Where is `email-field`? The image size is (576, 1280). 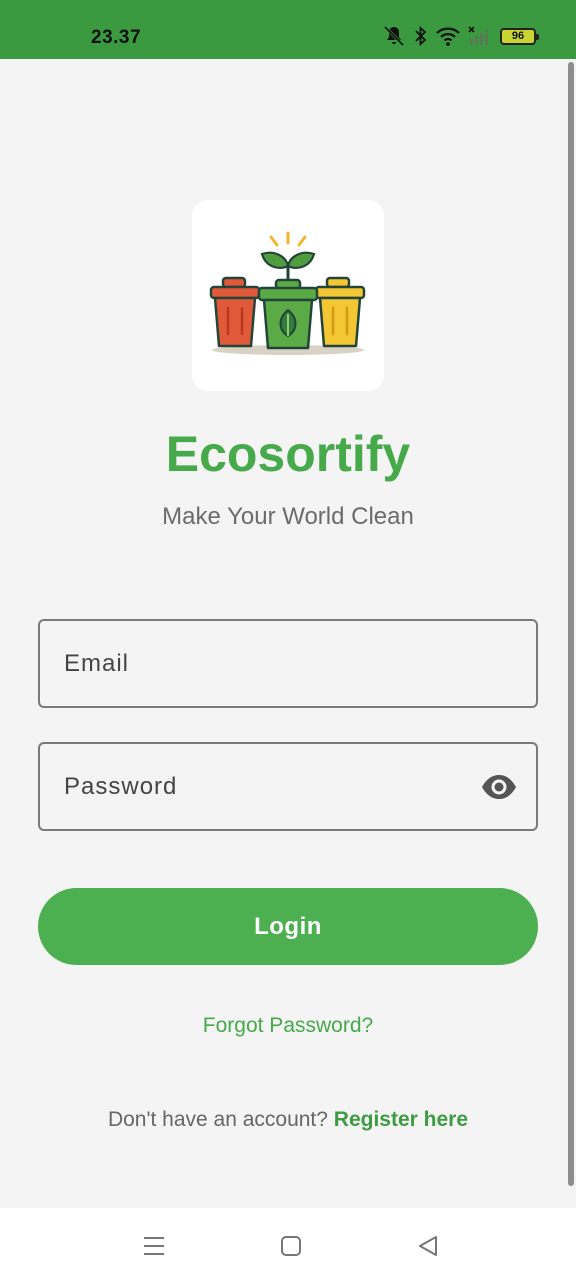
email-field is located at coordinates (288, 663).